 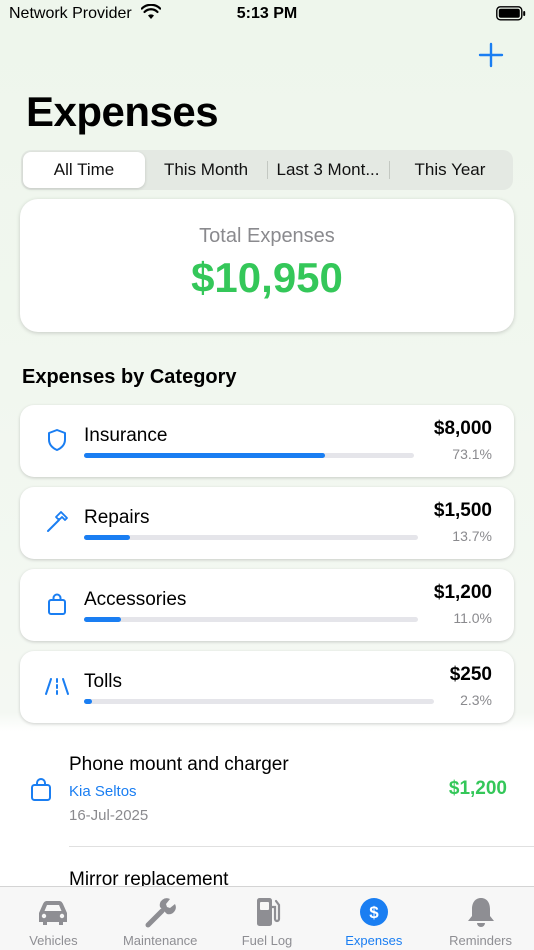 What do you see at coordinates (267, 441) in the screenshot?
I see `category-card-insurance: Insurance $8,000 73.1%` at bounding box center [267, 441].